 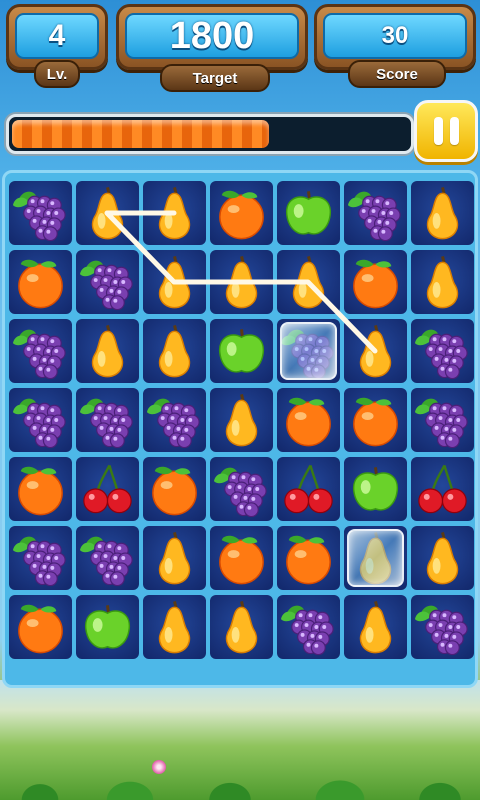 What do you see at coordinates (212, 37) in the screenshot?
I see `target-panel: 1800` at bounding box center [212, 37].